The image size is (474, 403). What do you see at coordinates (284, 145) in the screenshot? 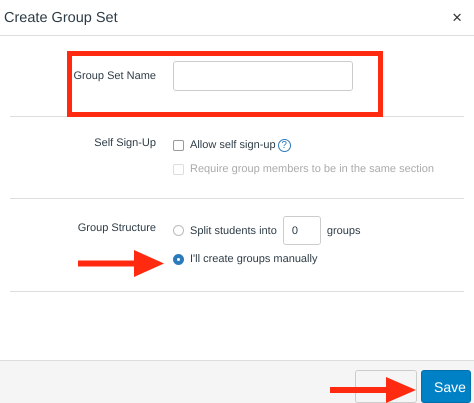
I see `help-icon: ?` at bounding box center [284, 145].